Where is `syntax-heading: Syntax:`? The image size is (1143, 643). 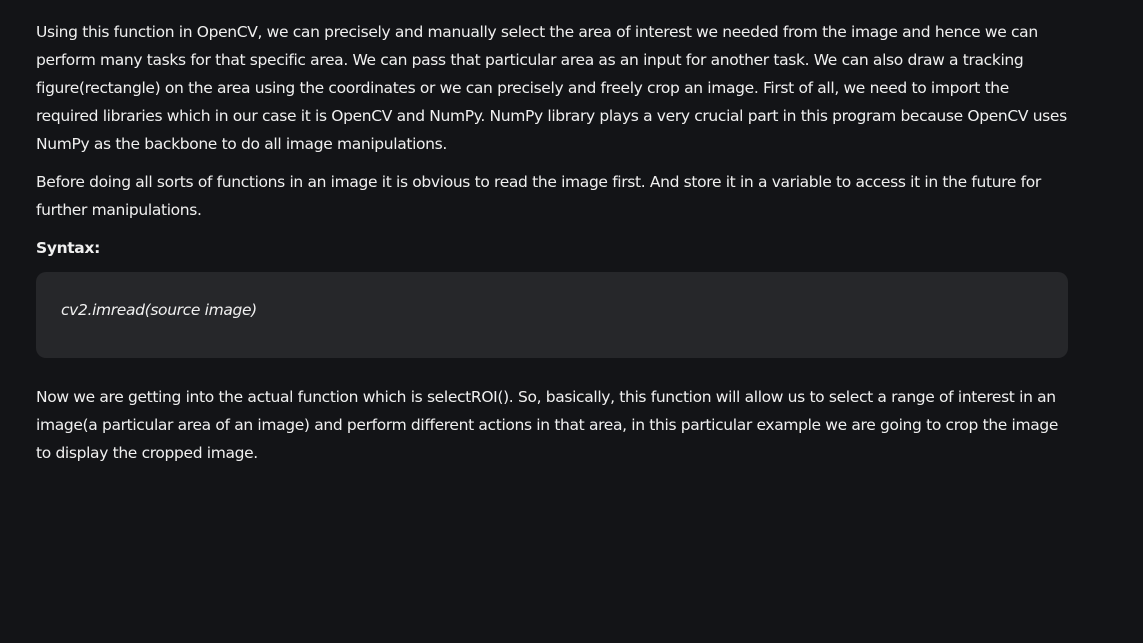
syntax-heading: Syntax: is located at coordinates (68, 248).